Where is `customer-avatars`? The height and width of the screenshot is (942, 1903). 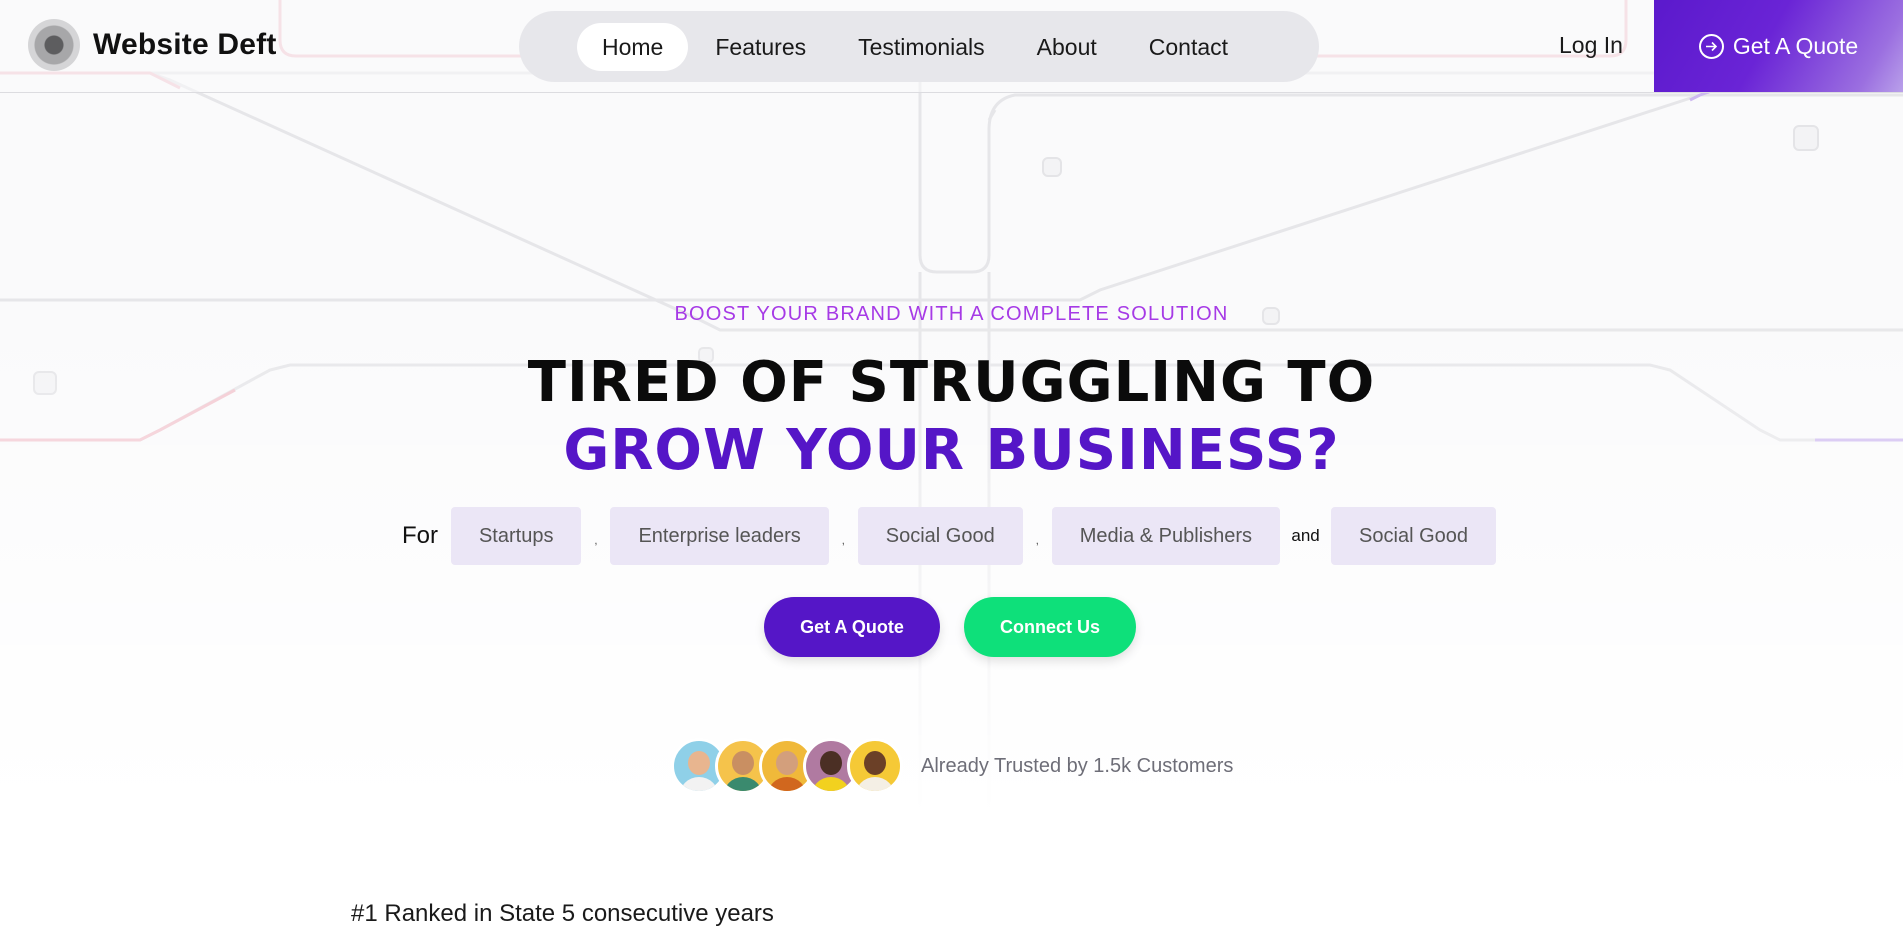 customer-avatars is located at coordinates (787, 766).